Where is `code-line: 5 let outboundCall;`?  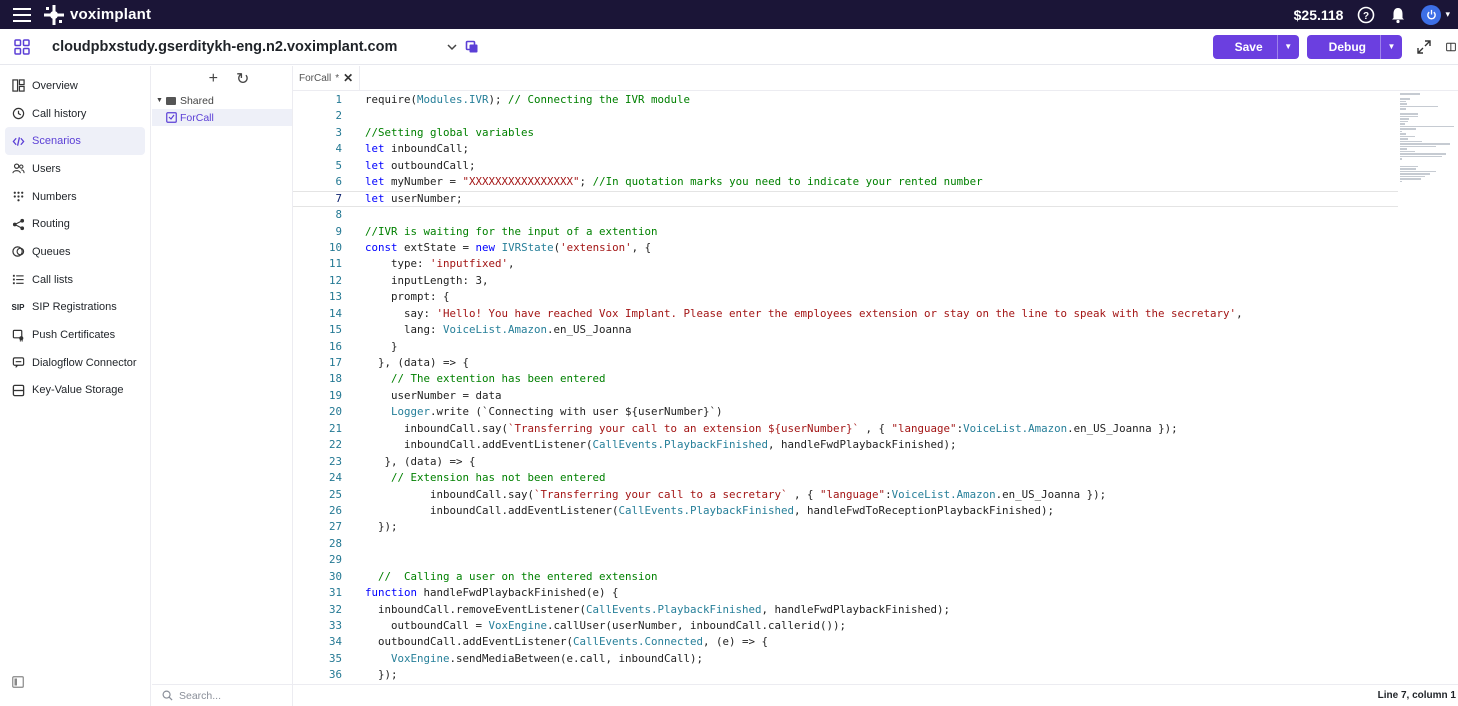
code-line: 5 let outboundCall; is located at coordinates (845, 166).